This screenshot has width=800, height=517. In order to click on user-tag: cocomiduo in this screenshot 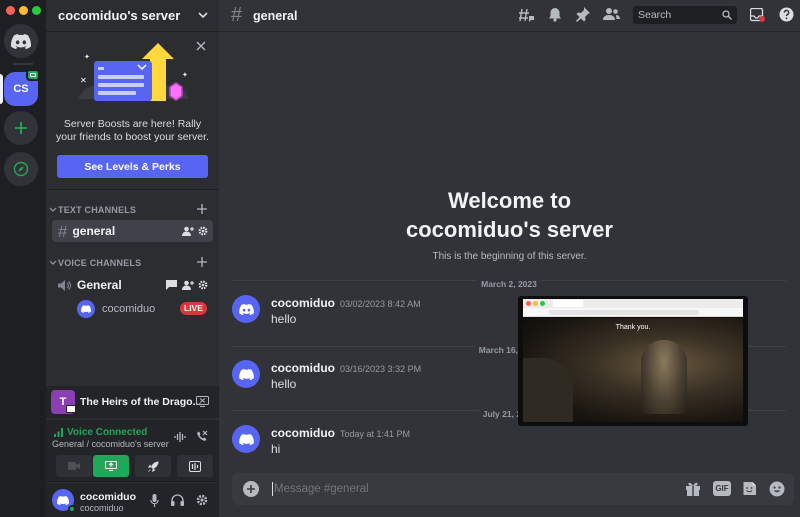, I will do `click(102, 508)`.